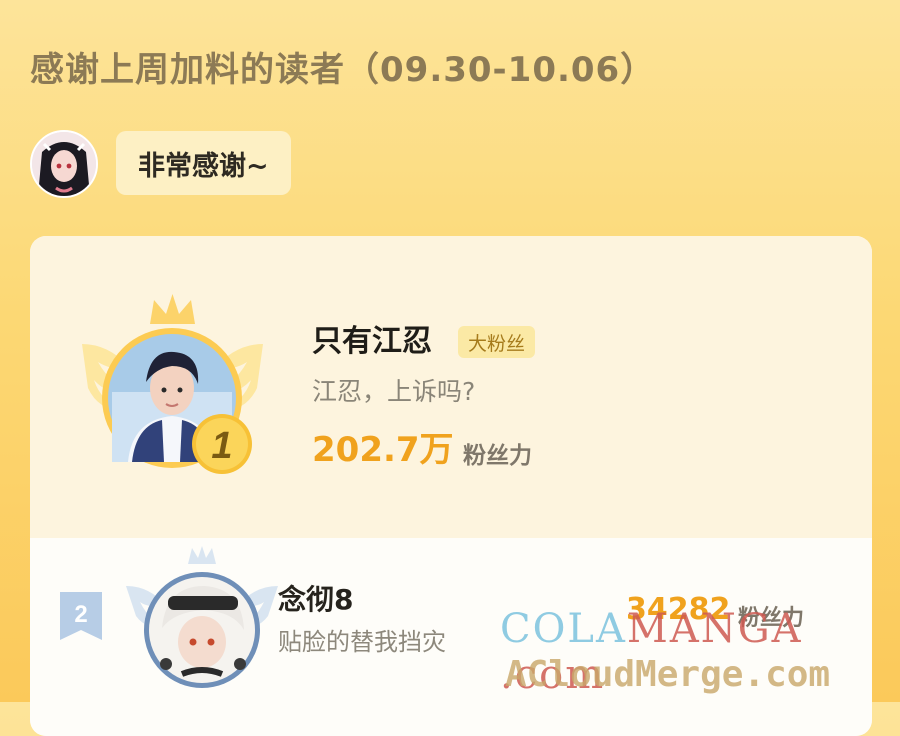 The image size is (900, 736). I want to click on thanks-message-bubble: 非常感谢~, so click(203, 163).